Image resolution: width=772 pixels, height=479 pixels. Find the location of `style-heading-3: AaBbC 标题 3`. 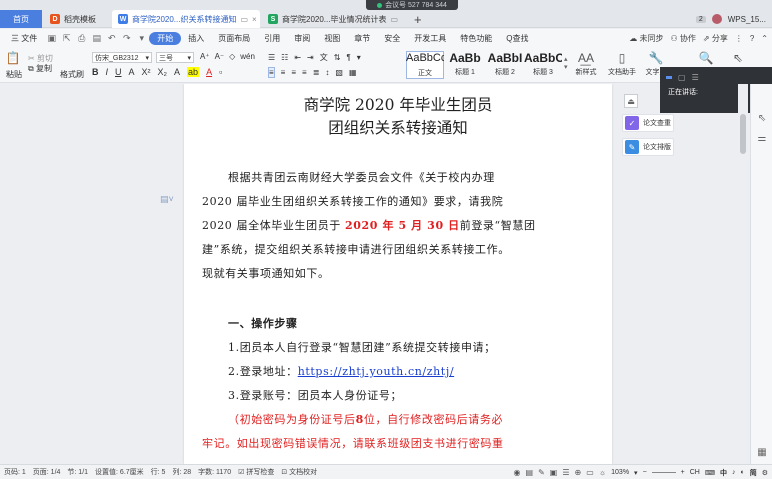

style-heading-3: AaBbC 标题 3 is located at coordinates (543, 65).